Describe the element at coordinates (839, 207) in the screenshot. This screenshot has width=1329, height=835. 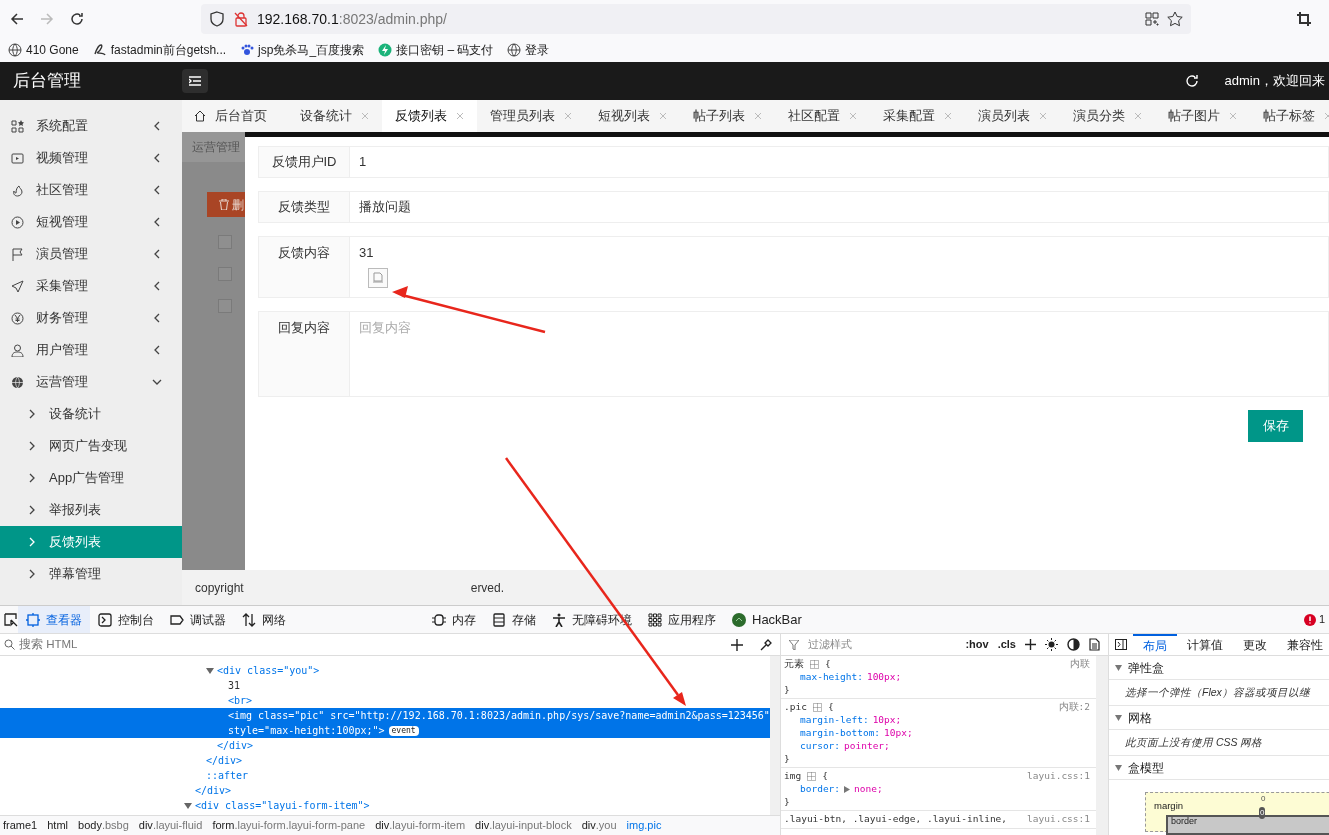
I see `text-field: 播放问题` at that location.